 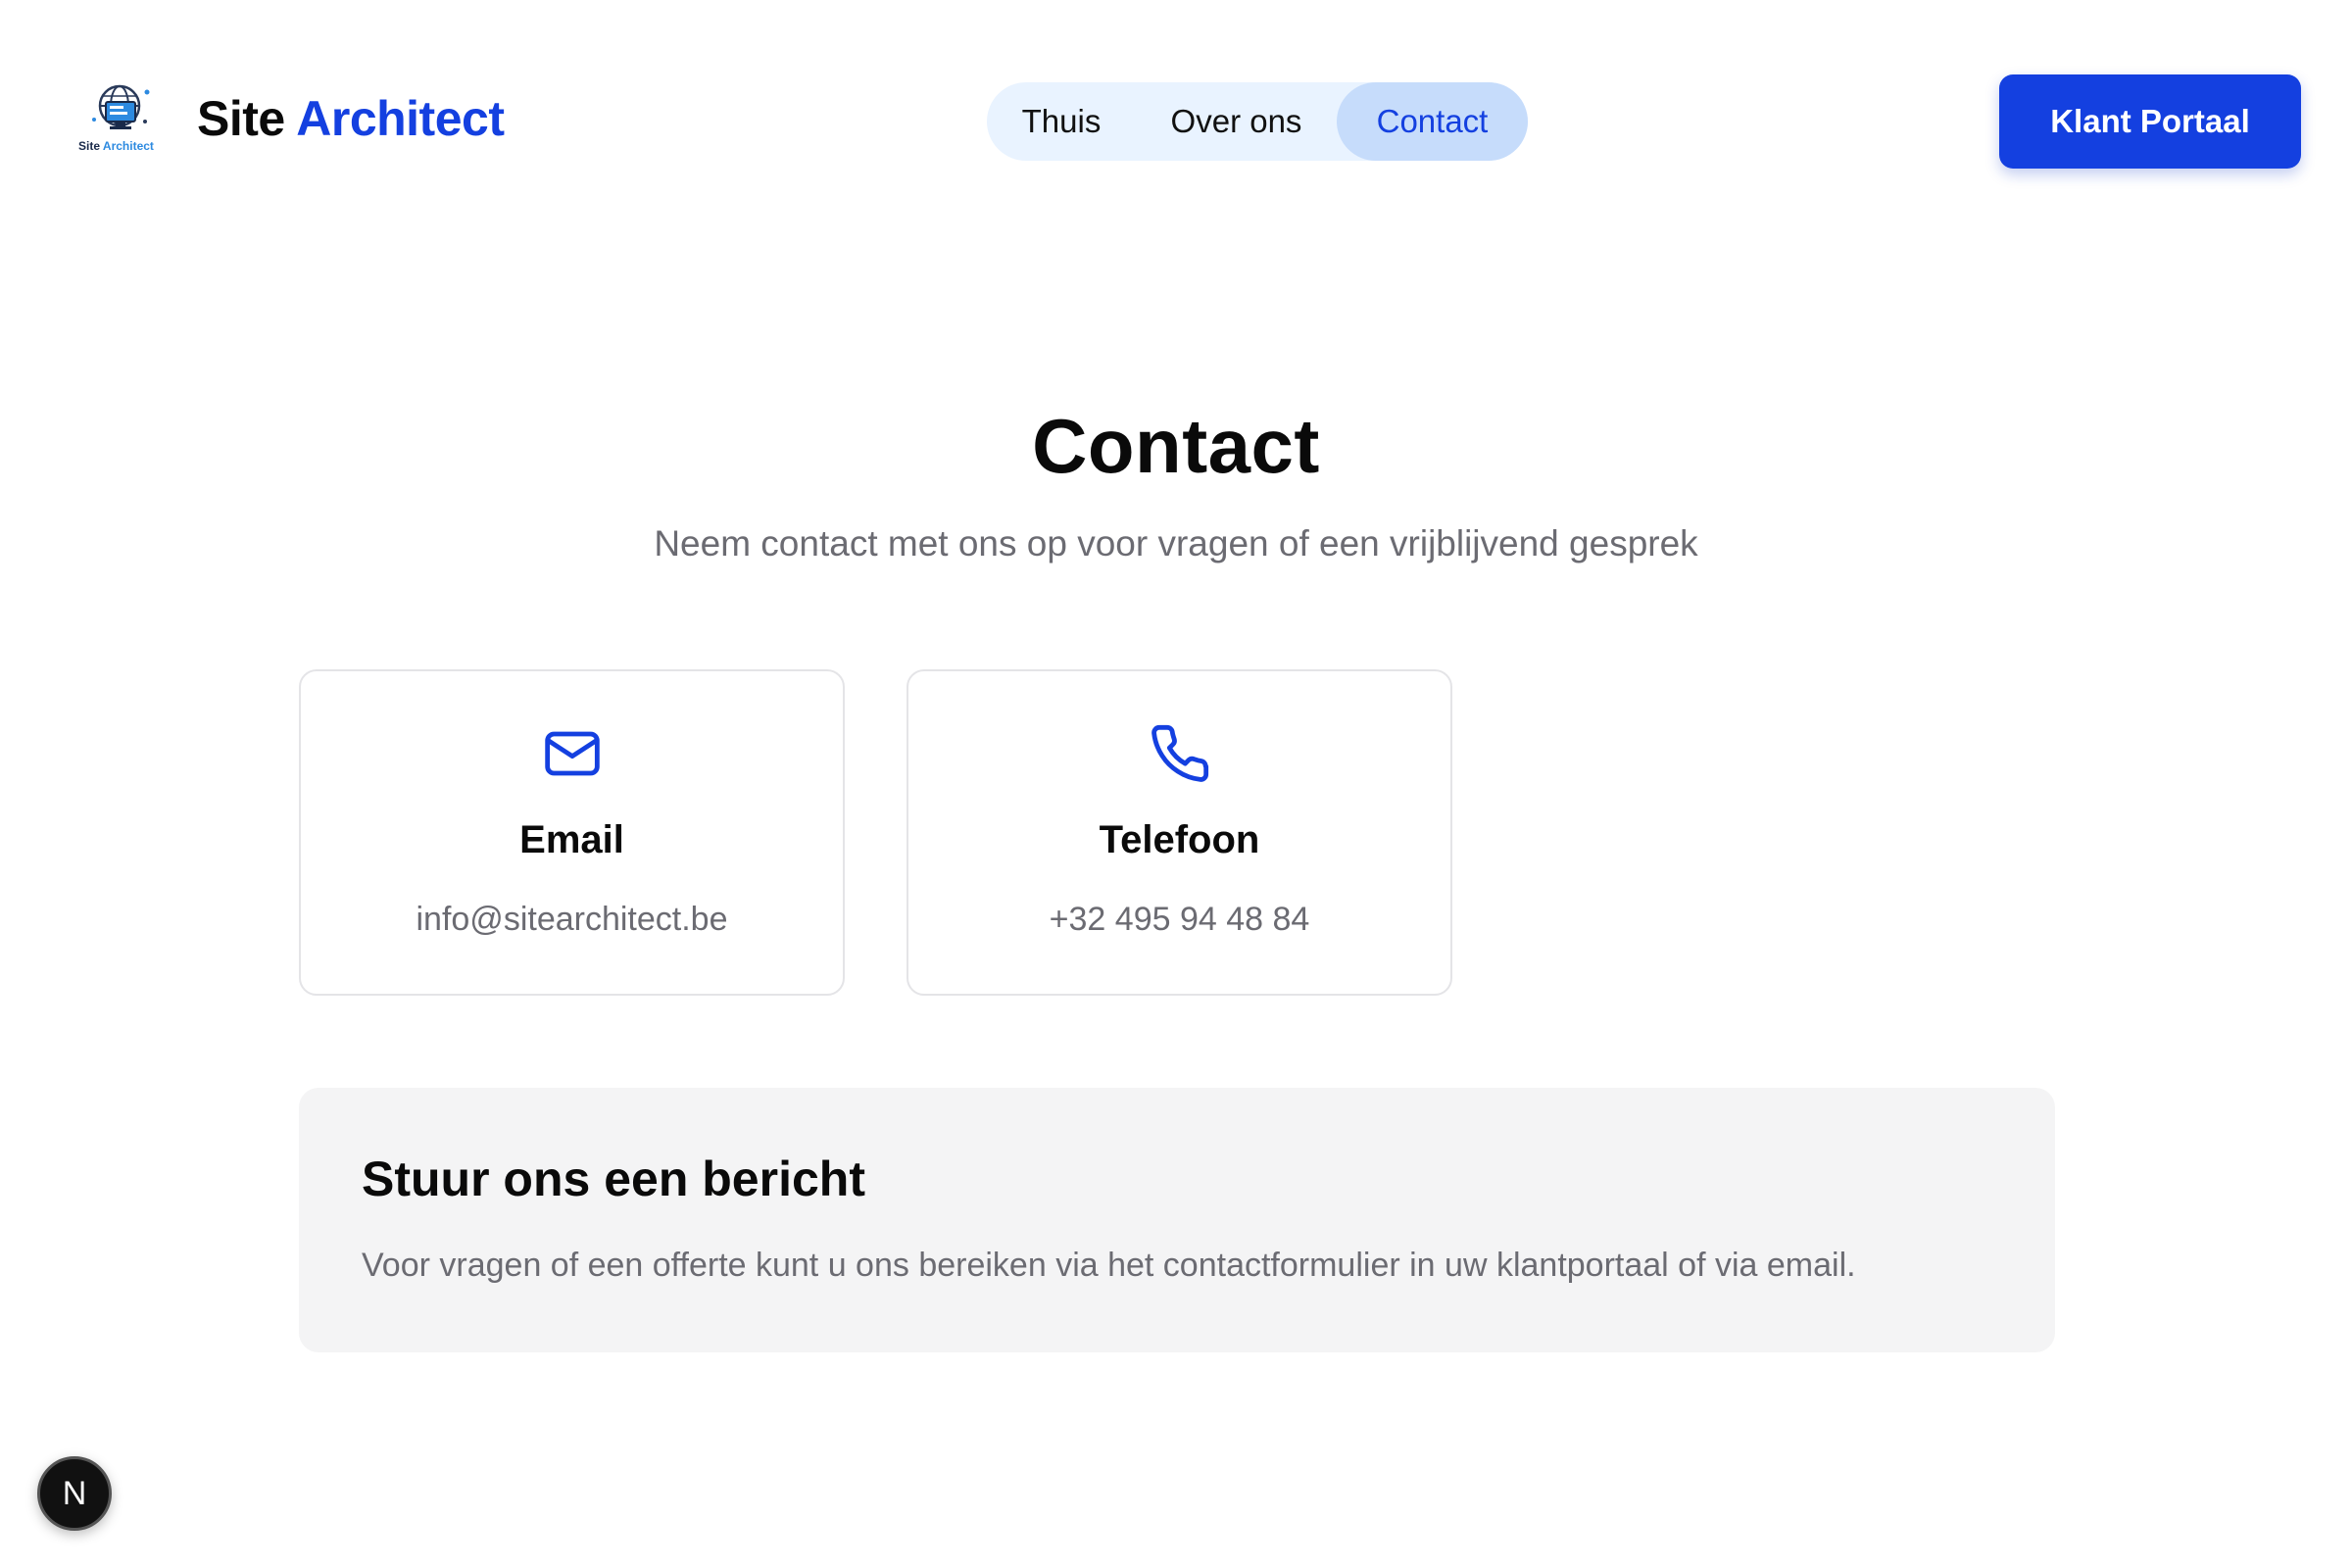 I want to click on dev-badge-letter: N, so click(x=74, y=1493).